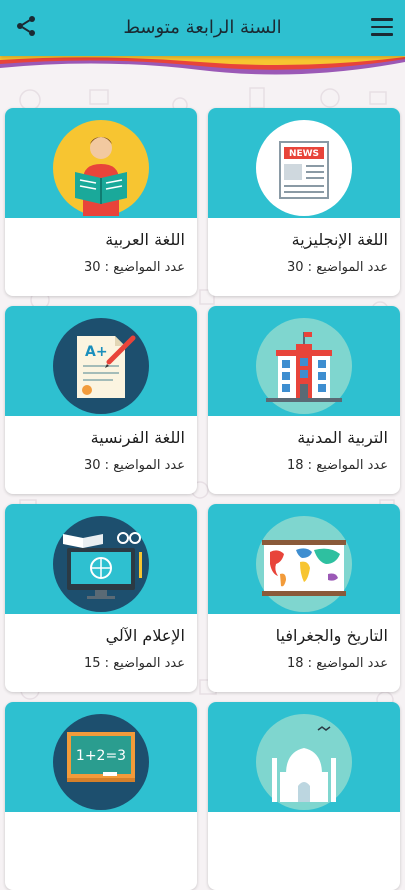  I want to click on decorative-stripe, so click(202, 65).